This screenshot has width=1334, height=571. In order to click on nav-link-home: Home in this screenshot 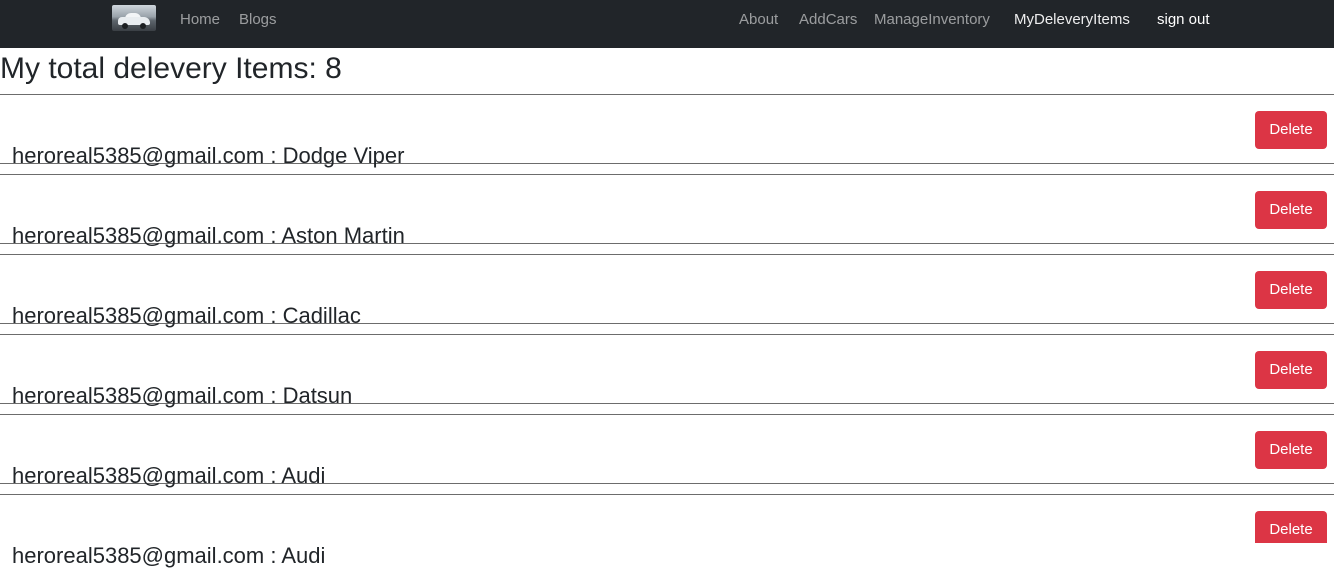, I will do `click(200, 20)`.